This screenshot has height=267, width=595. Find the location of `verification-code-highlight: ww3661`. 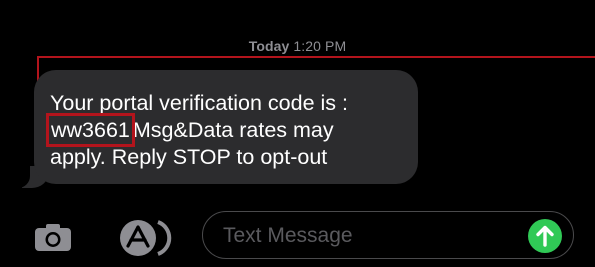

verification-code-highlight: ww3661 is located at coordinates (90, 130).